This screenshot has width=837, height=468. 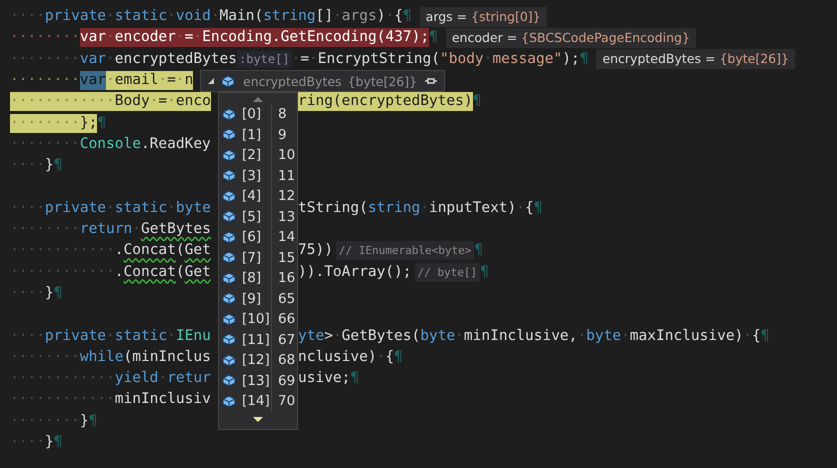 I want to click on code-line: )).ToArray();, so click(x=355, y=272).